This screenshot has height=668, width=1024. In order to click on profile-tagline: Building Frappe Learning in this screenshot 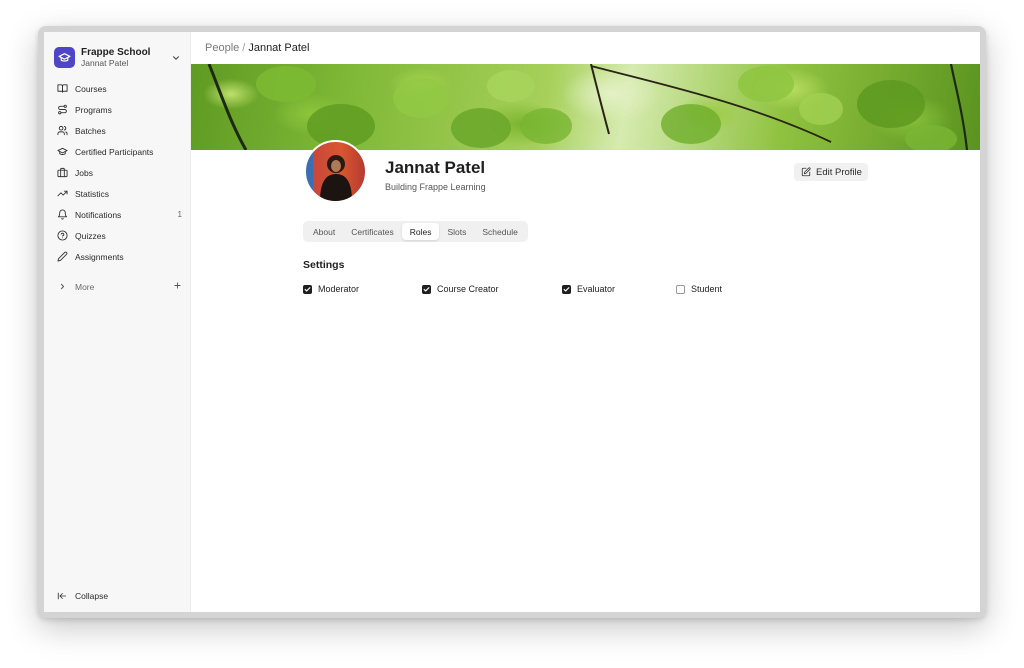, I will do `click(435, 187)`.